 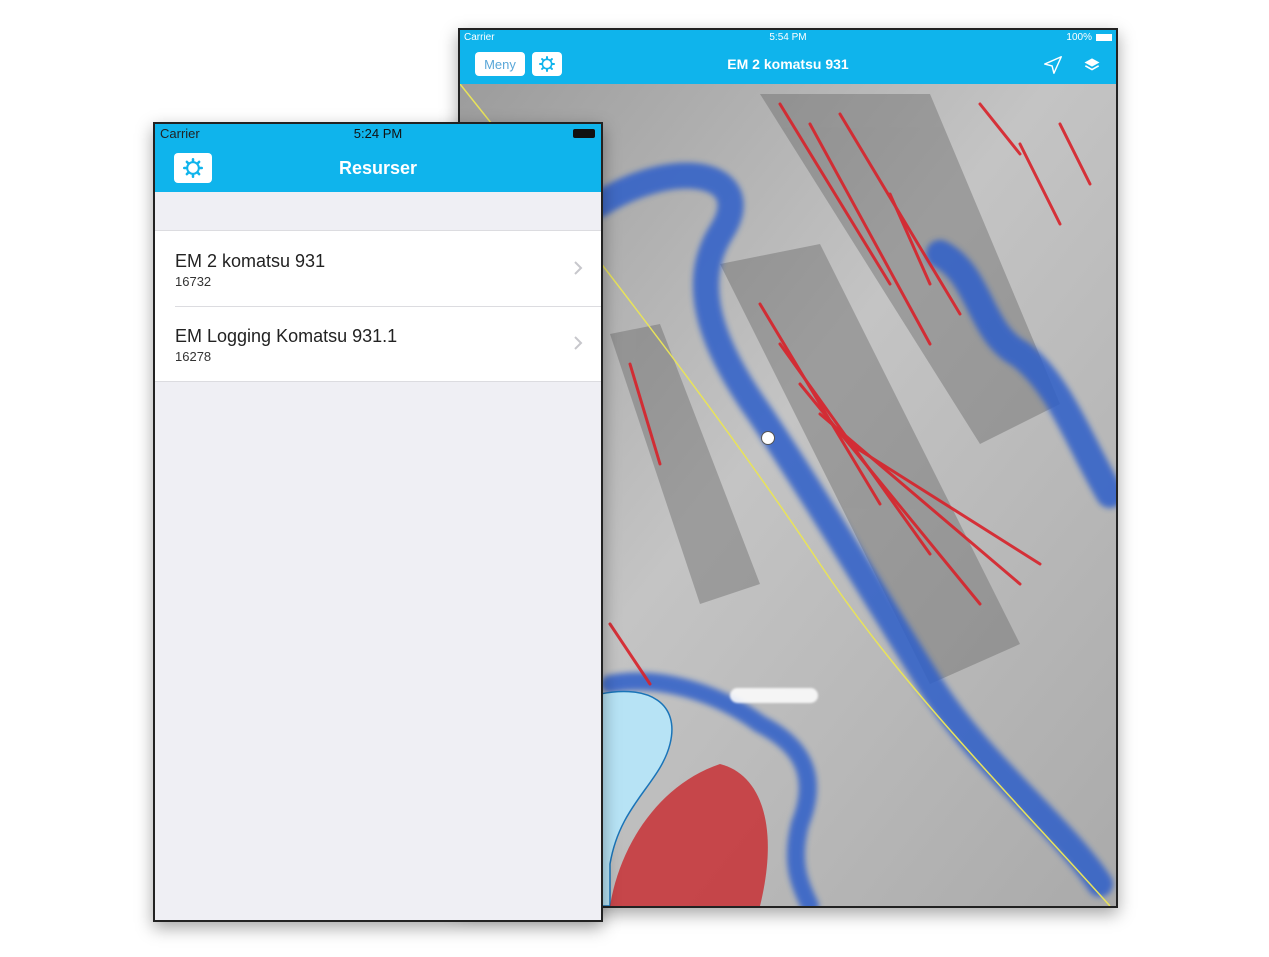 I want to click on status-time: 5:24 PM, so click(x=378, y=133).